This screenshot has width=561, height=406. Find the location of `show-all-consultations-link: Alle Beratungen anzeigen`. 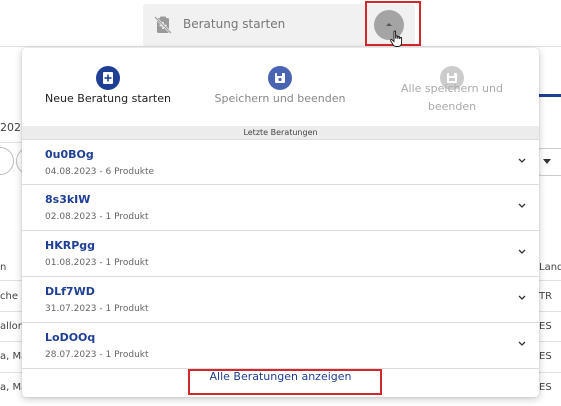

show-all-consultations-link: Alle Beratungen anzeigen is located at coordinates (280, 376).